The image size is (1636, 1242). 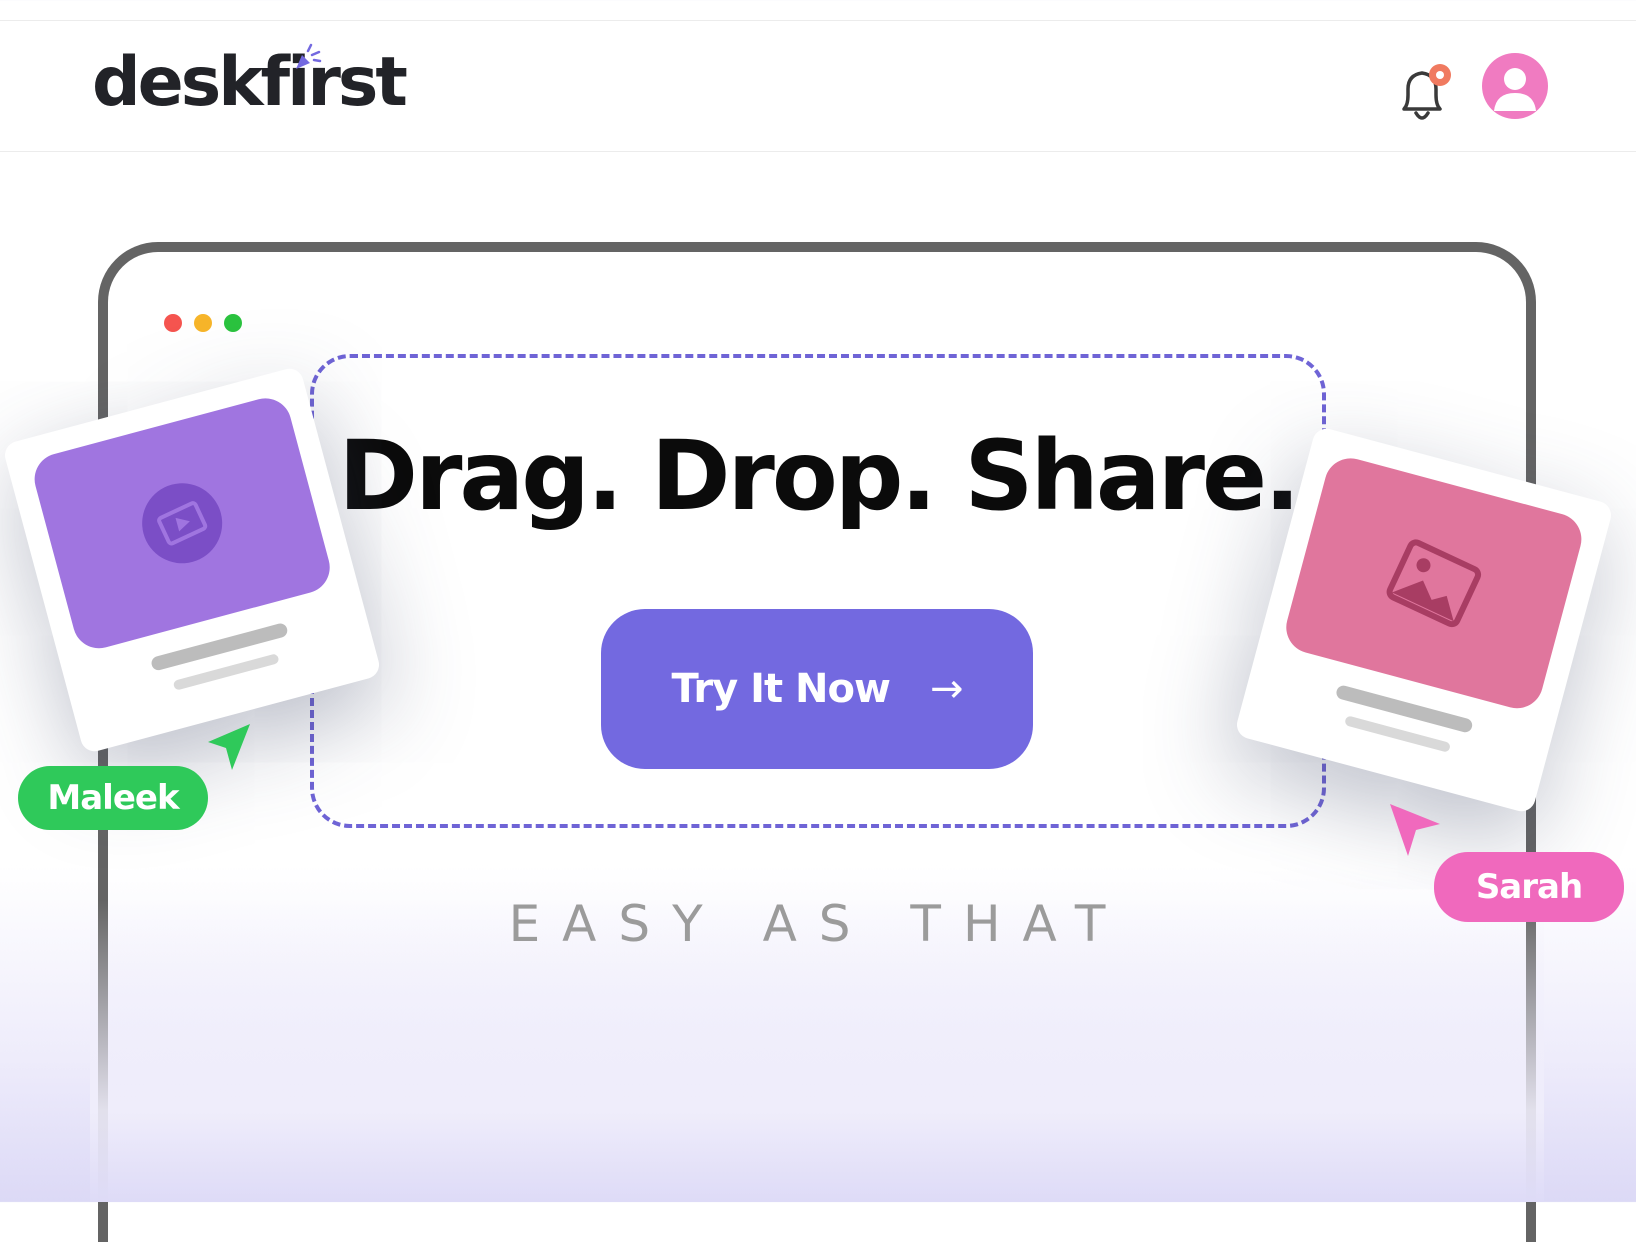 What do you see at coordinates (309, 56) in the screenshot?
I see `cursor-spark-icon` at bounding box center [309, 56].